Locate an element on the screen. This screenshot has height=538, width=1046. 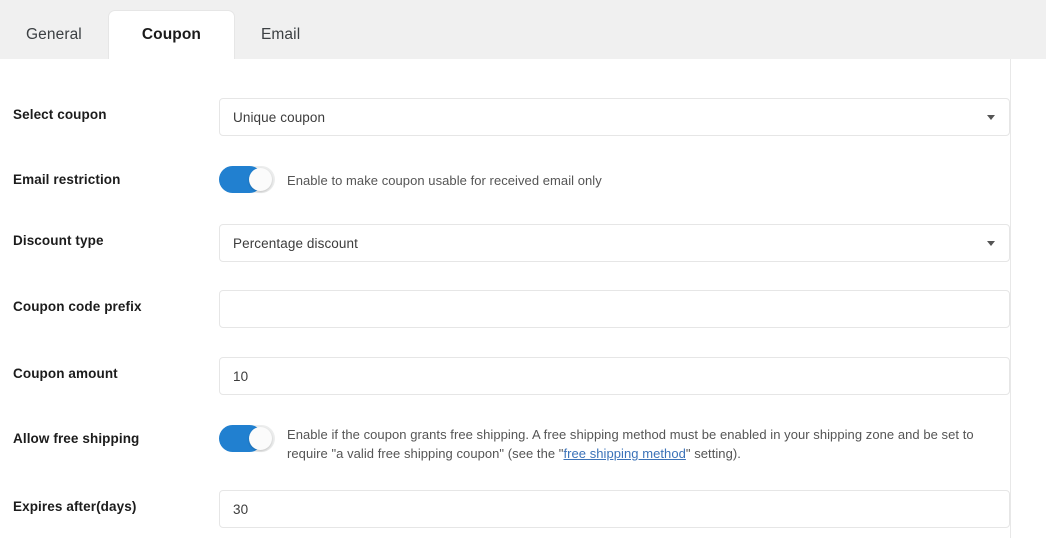
discount-type-dropdown: Percentage discount is located at coordinates (614, 243).